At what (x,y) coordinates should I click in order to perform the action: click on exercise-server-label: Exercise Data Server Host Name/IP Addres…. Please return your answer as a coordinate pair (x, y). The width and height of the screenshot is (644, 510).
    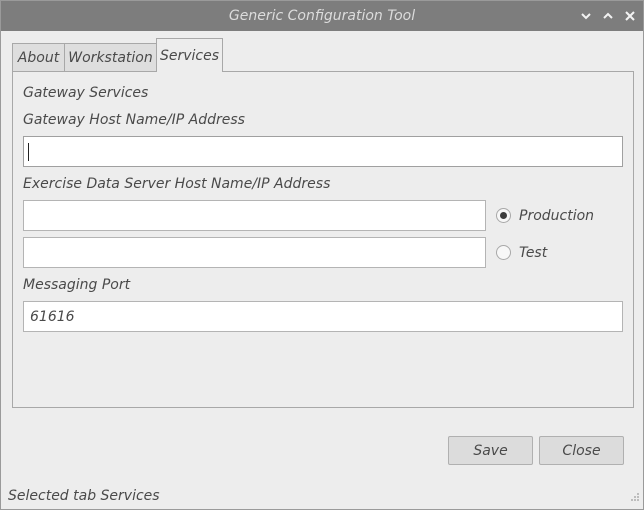
    Looking at the image, I should click on (177, 184).